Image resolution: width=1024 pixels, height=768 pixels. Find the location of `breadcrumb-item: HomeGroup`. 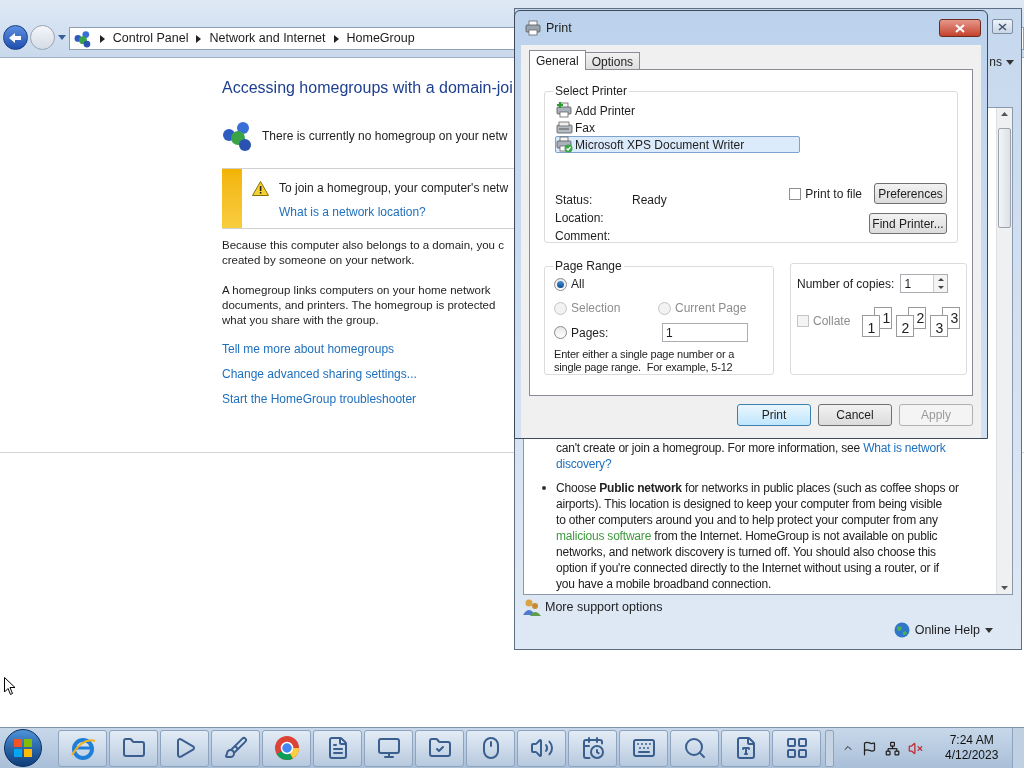

breadcrumb-item: HomeGroup is located at coordinates (380, 38).